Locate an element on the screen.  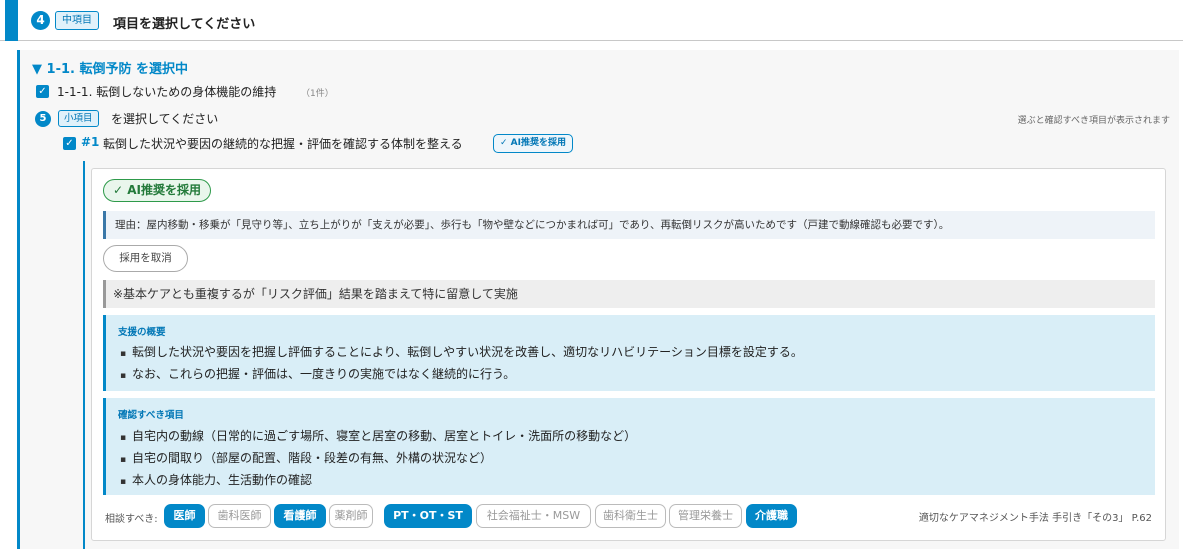
step5-hint: 選ぶと確認すべき項目が表示されます is located at coordinates (1093, 121).